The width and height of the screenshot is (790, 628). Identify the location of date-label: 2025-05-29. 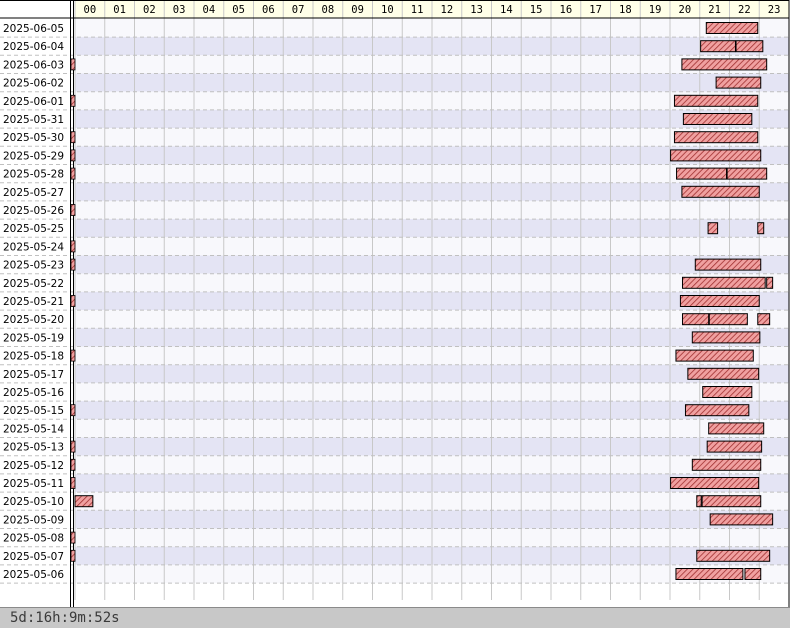
(33, 156).